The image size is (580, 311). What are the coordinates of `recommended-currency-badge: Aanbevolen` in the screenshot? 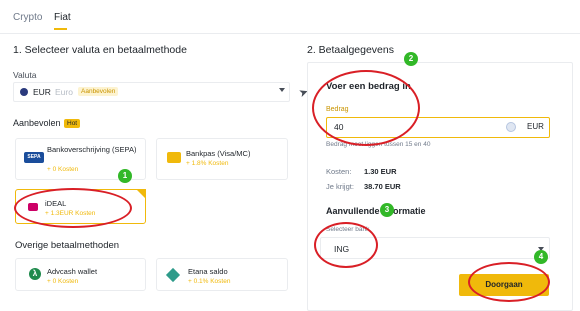 It's located at (98, 91).